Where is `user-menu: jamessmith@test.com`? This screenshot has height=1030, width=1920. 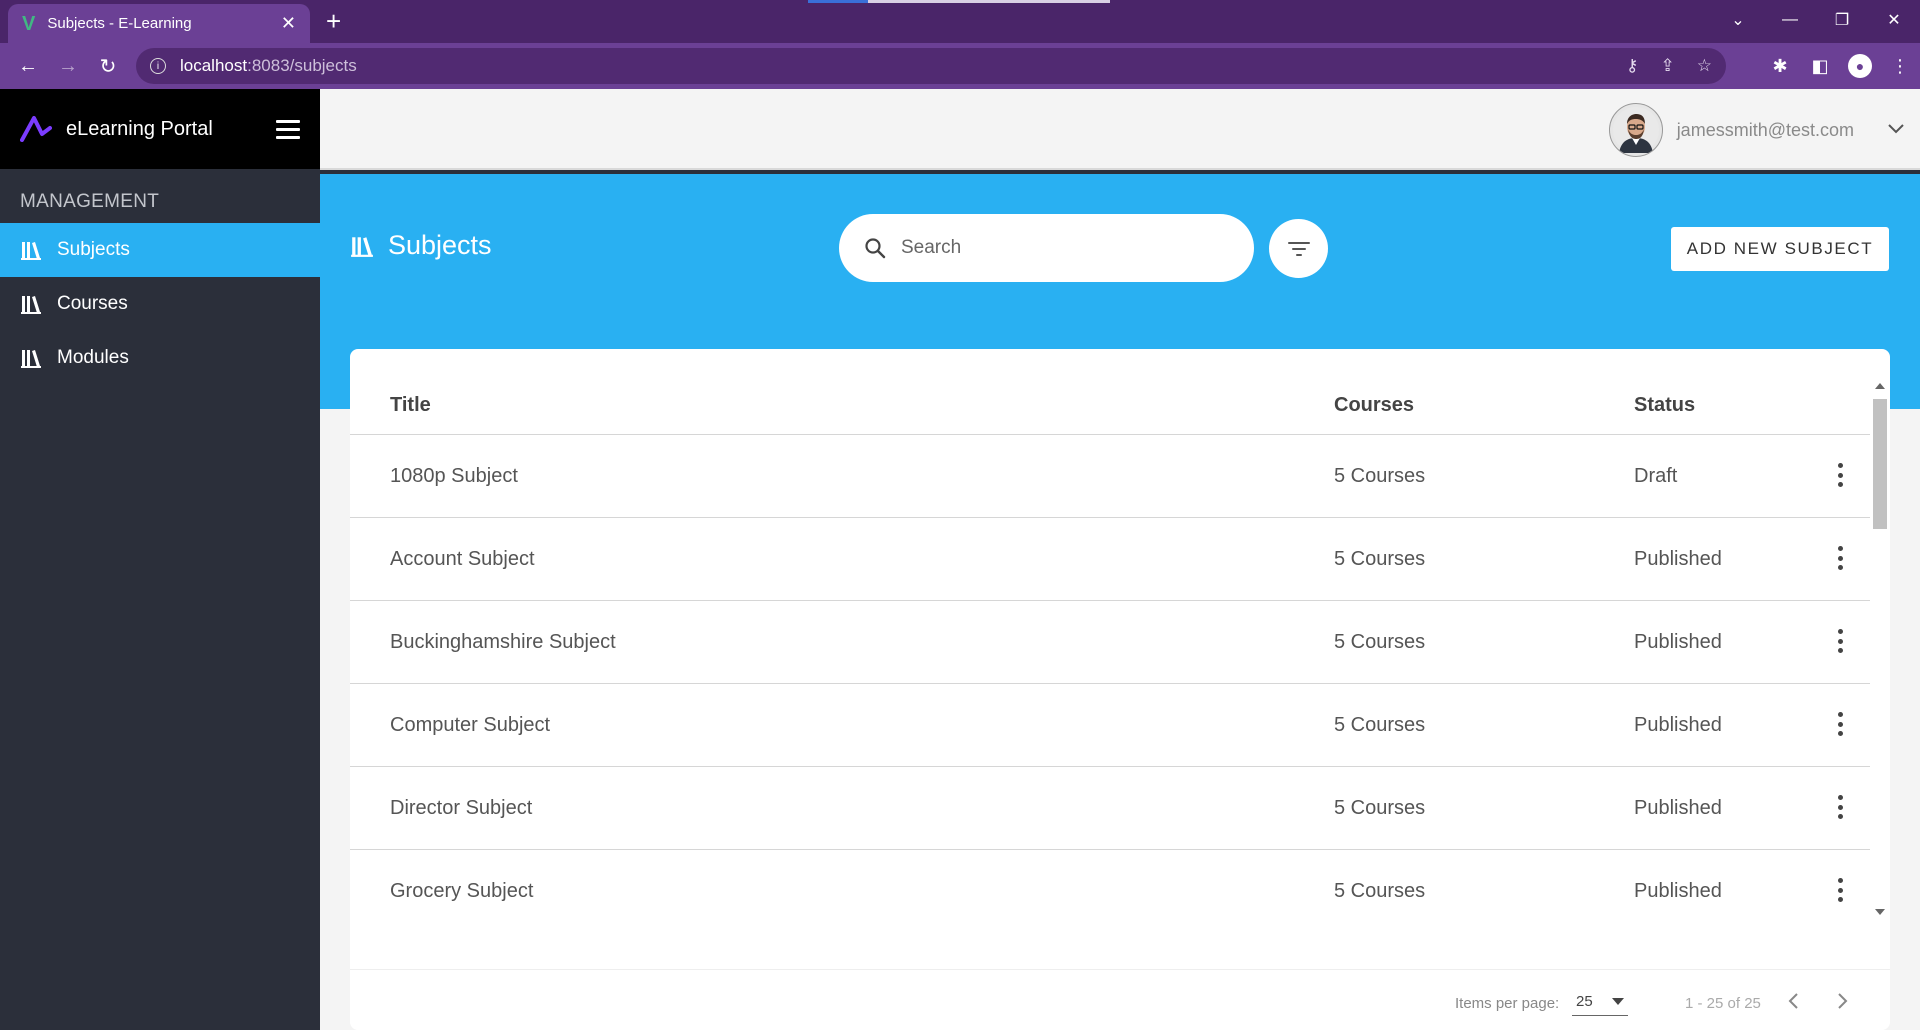 user-menu: jamessmith@test.com is located at coordinates (1756, 130).